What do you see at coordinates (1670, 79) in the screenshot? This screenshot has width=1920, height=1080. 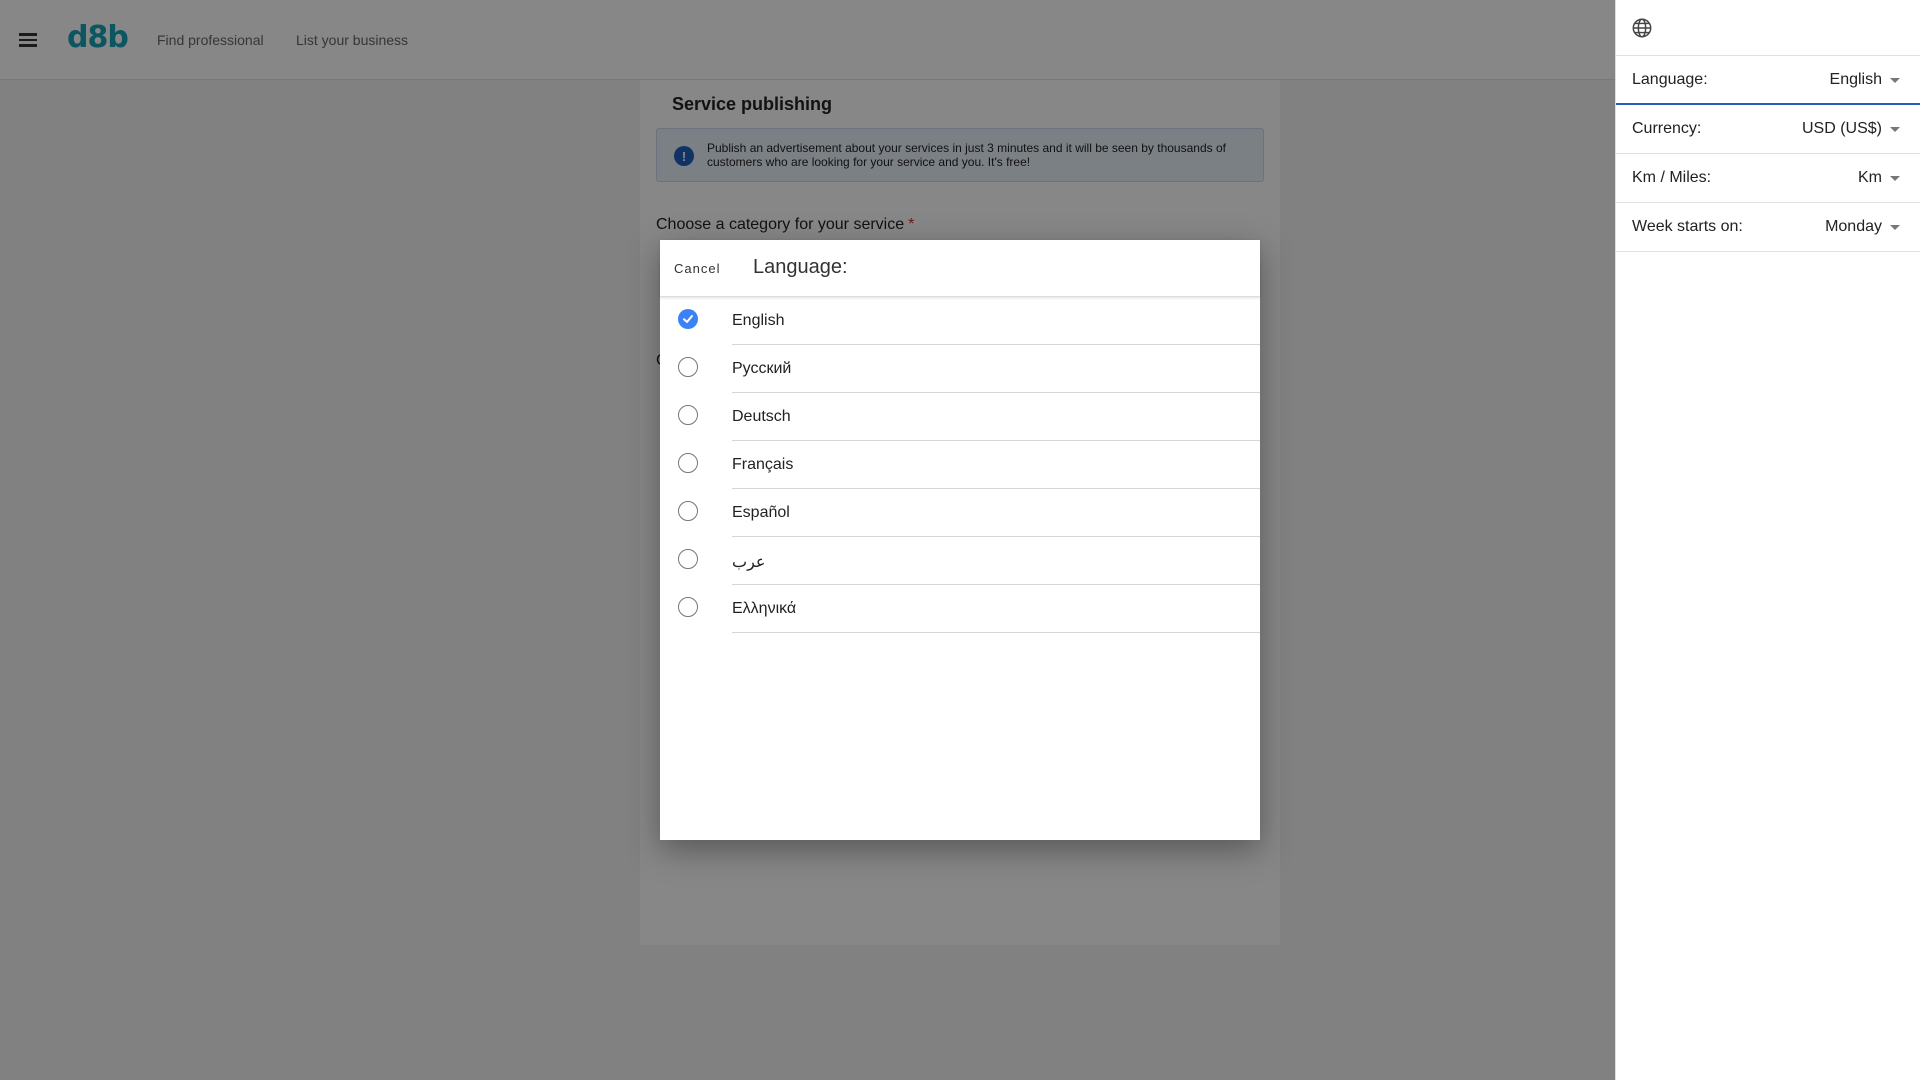 I see `setting-label: Language:` at bounding box center [1670, 79].